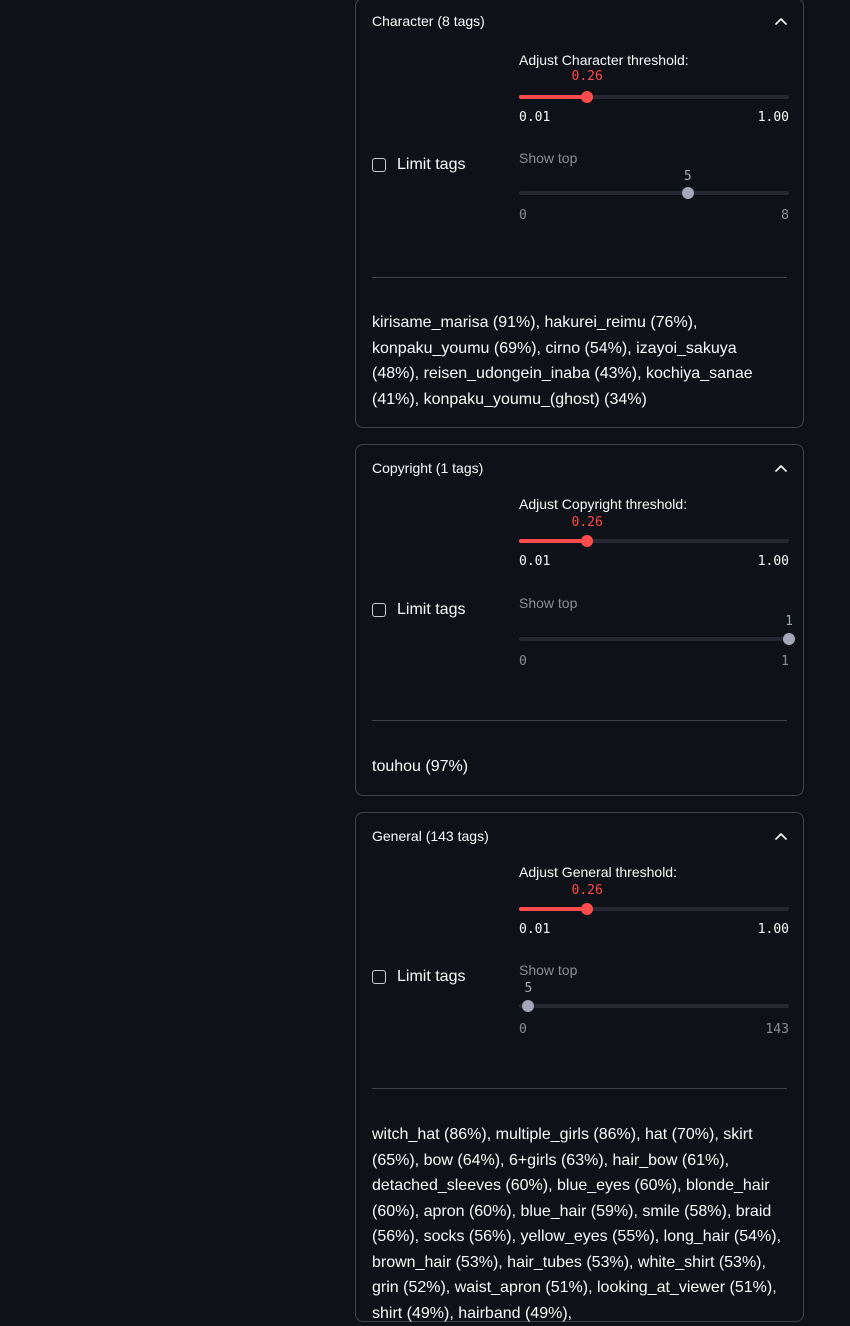 This screenshot has width=850, height=1326. Describe the element at coordinates (773, 561) in the screenshot. I see `copyright-threshold-max: 1.00` at that location.